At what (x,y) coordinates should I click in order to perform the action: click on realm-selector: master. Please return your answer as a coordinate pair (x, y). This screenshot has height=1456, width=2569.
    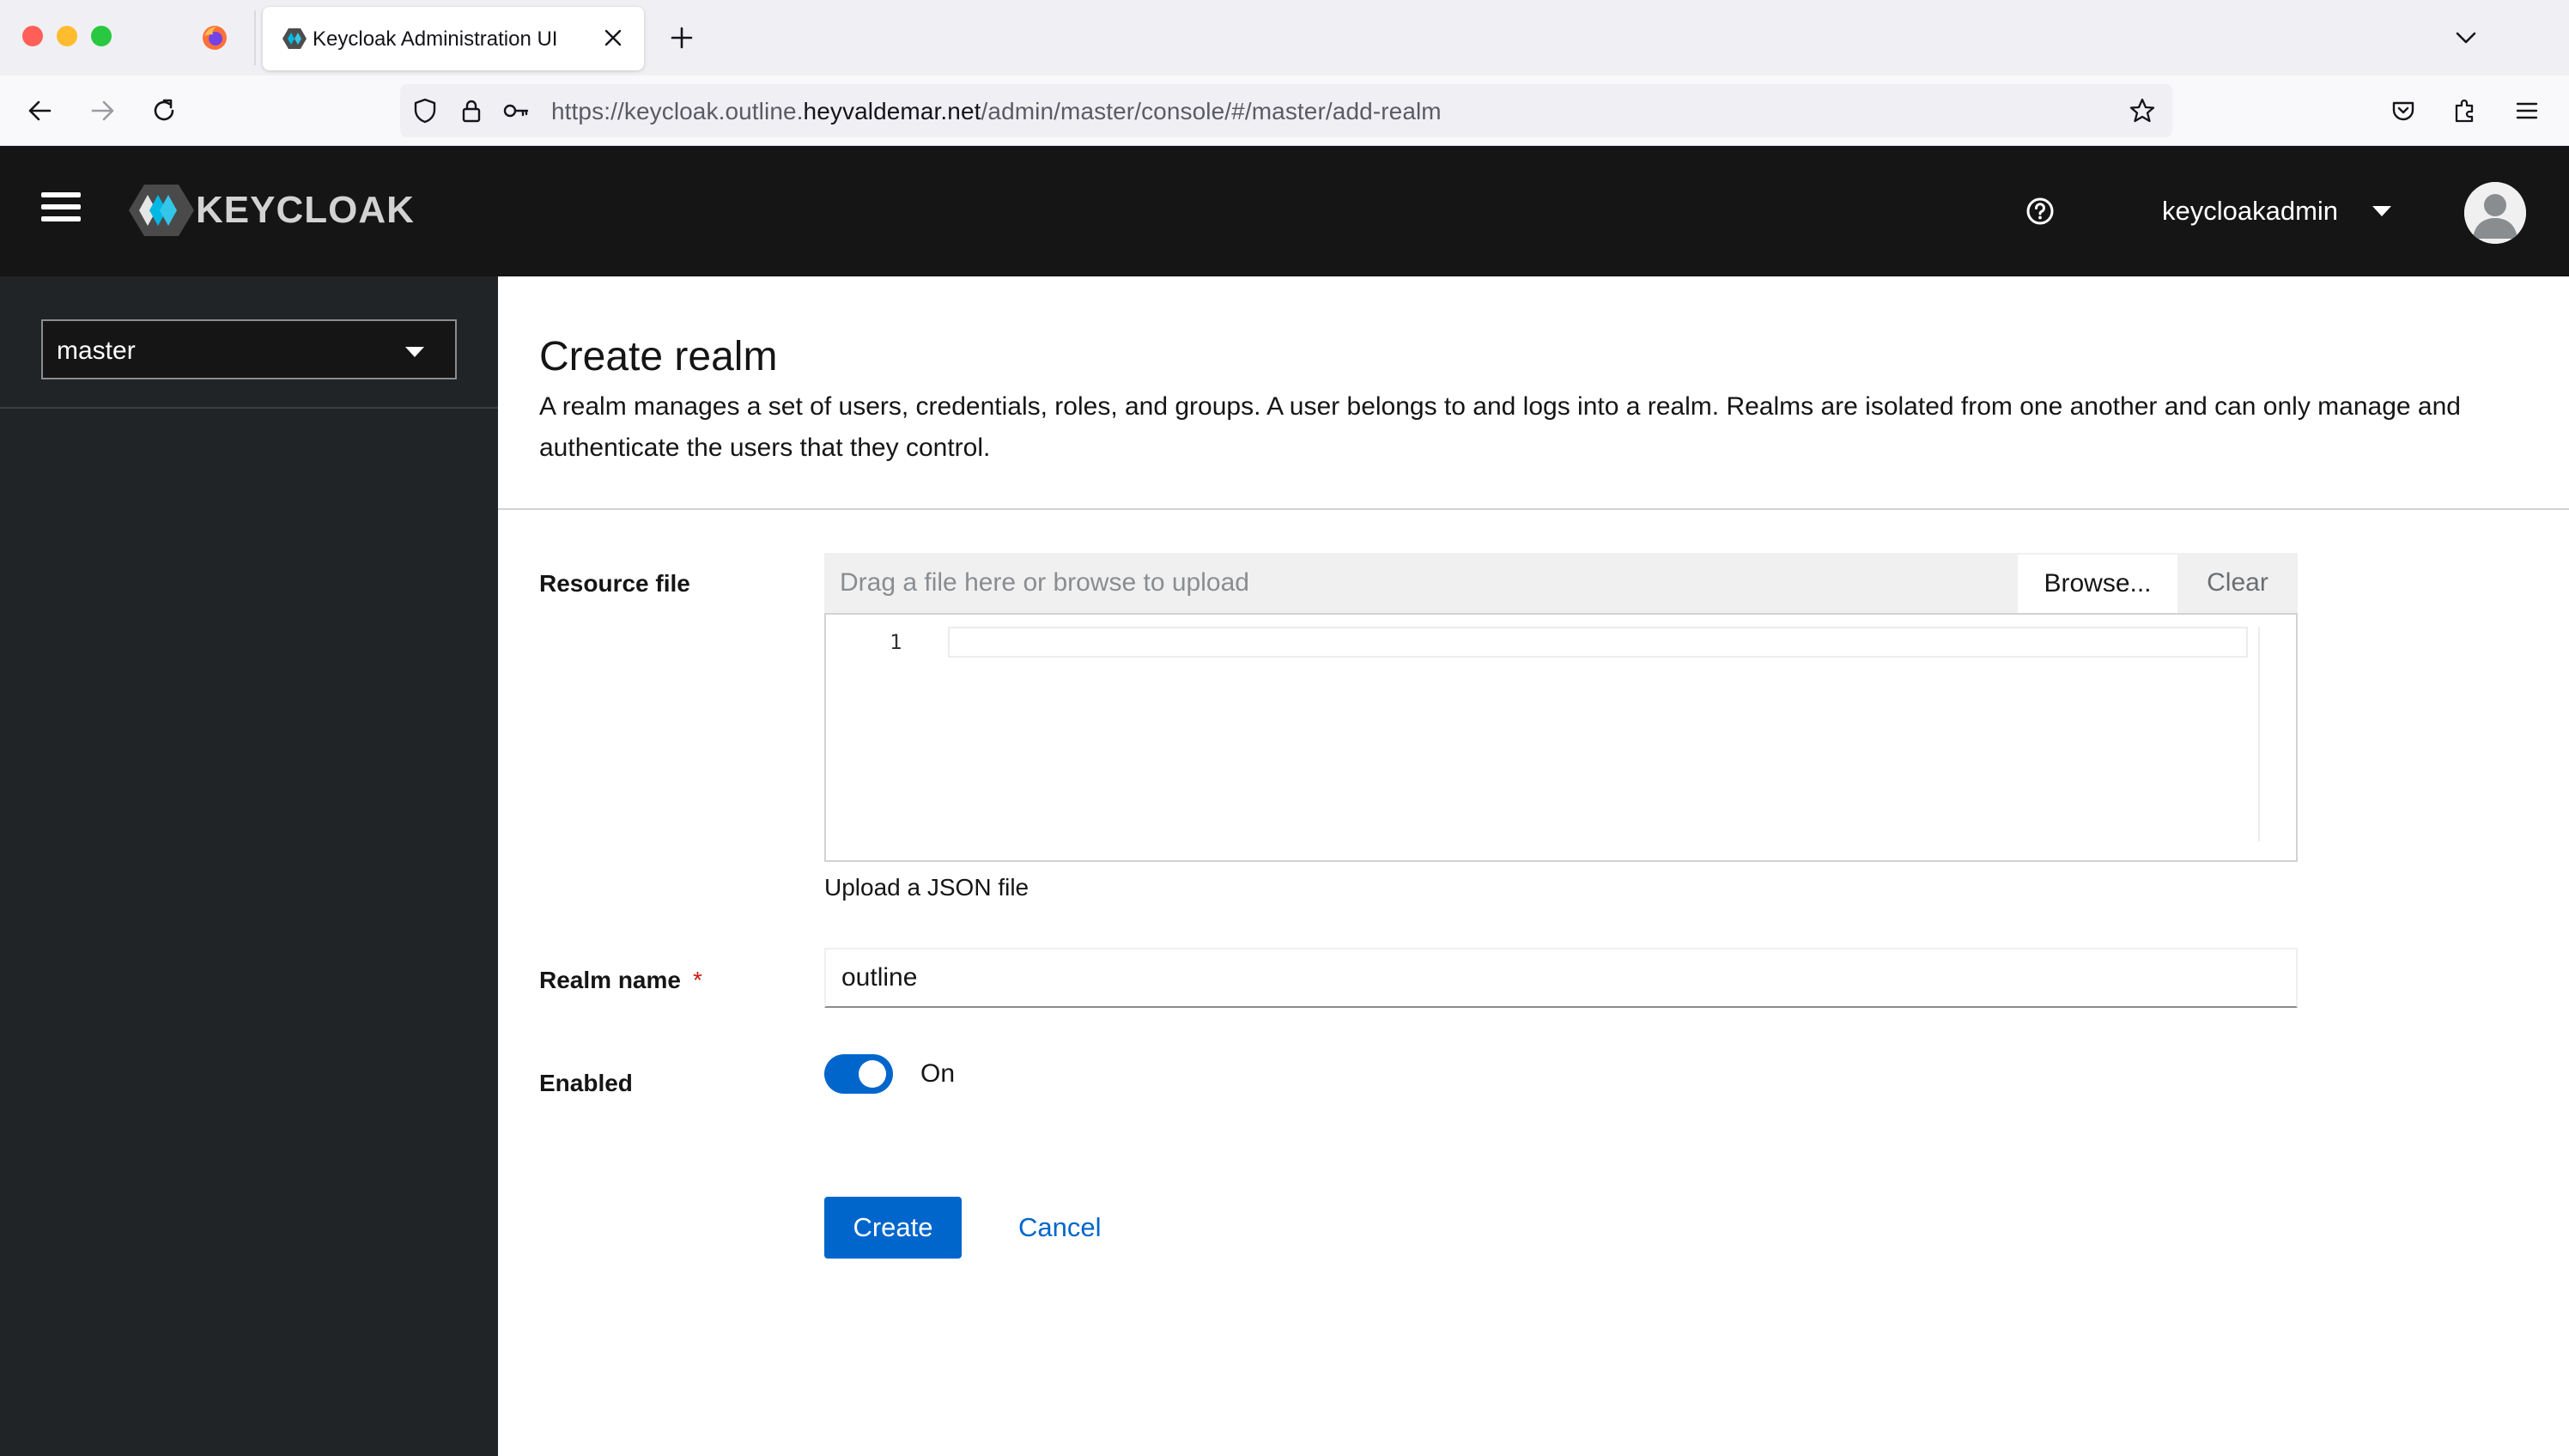
    Looking at the image, I should click on (249, 349).